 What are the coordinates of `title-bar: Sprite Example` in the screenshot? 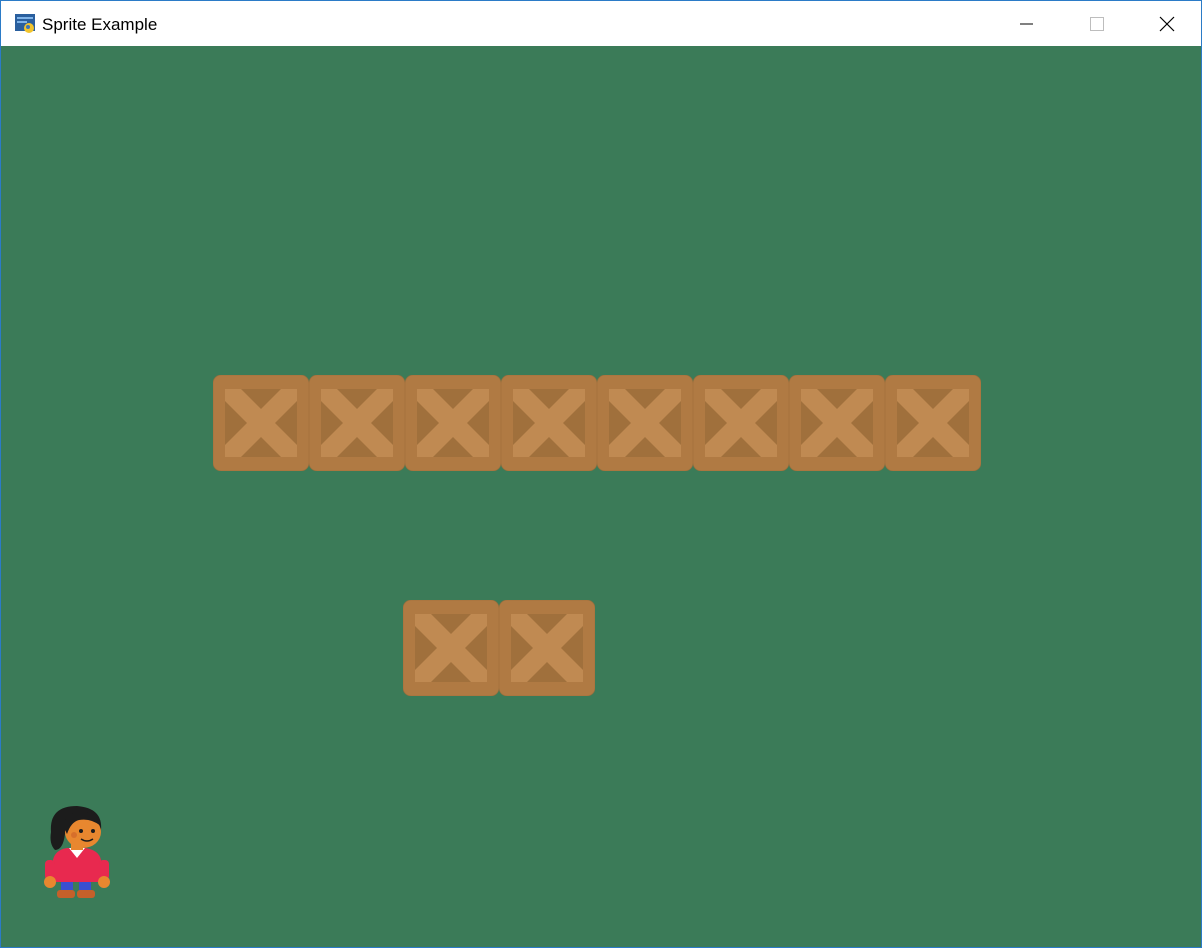 It's located at (601, 23).